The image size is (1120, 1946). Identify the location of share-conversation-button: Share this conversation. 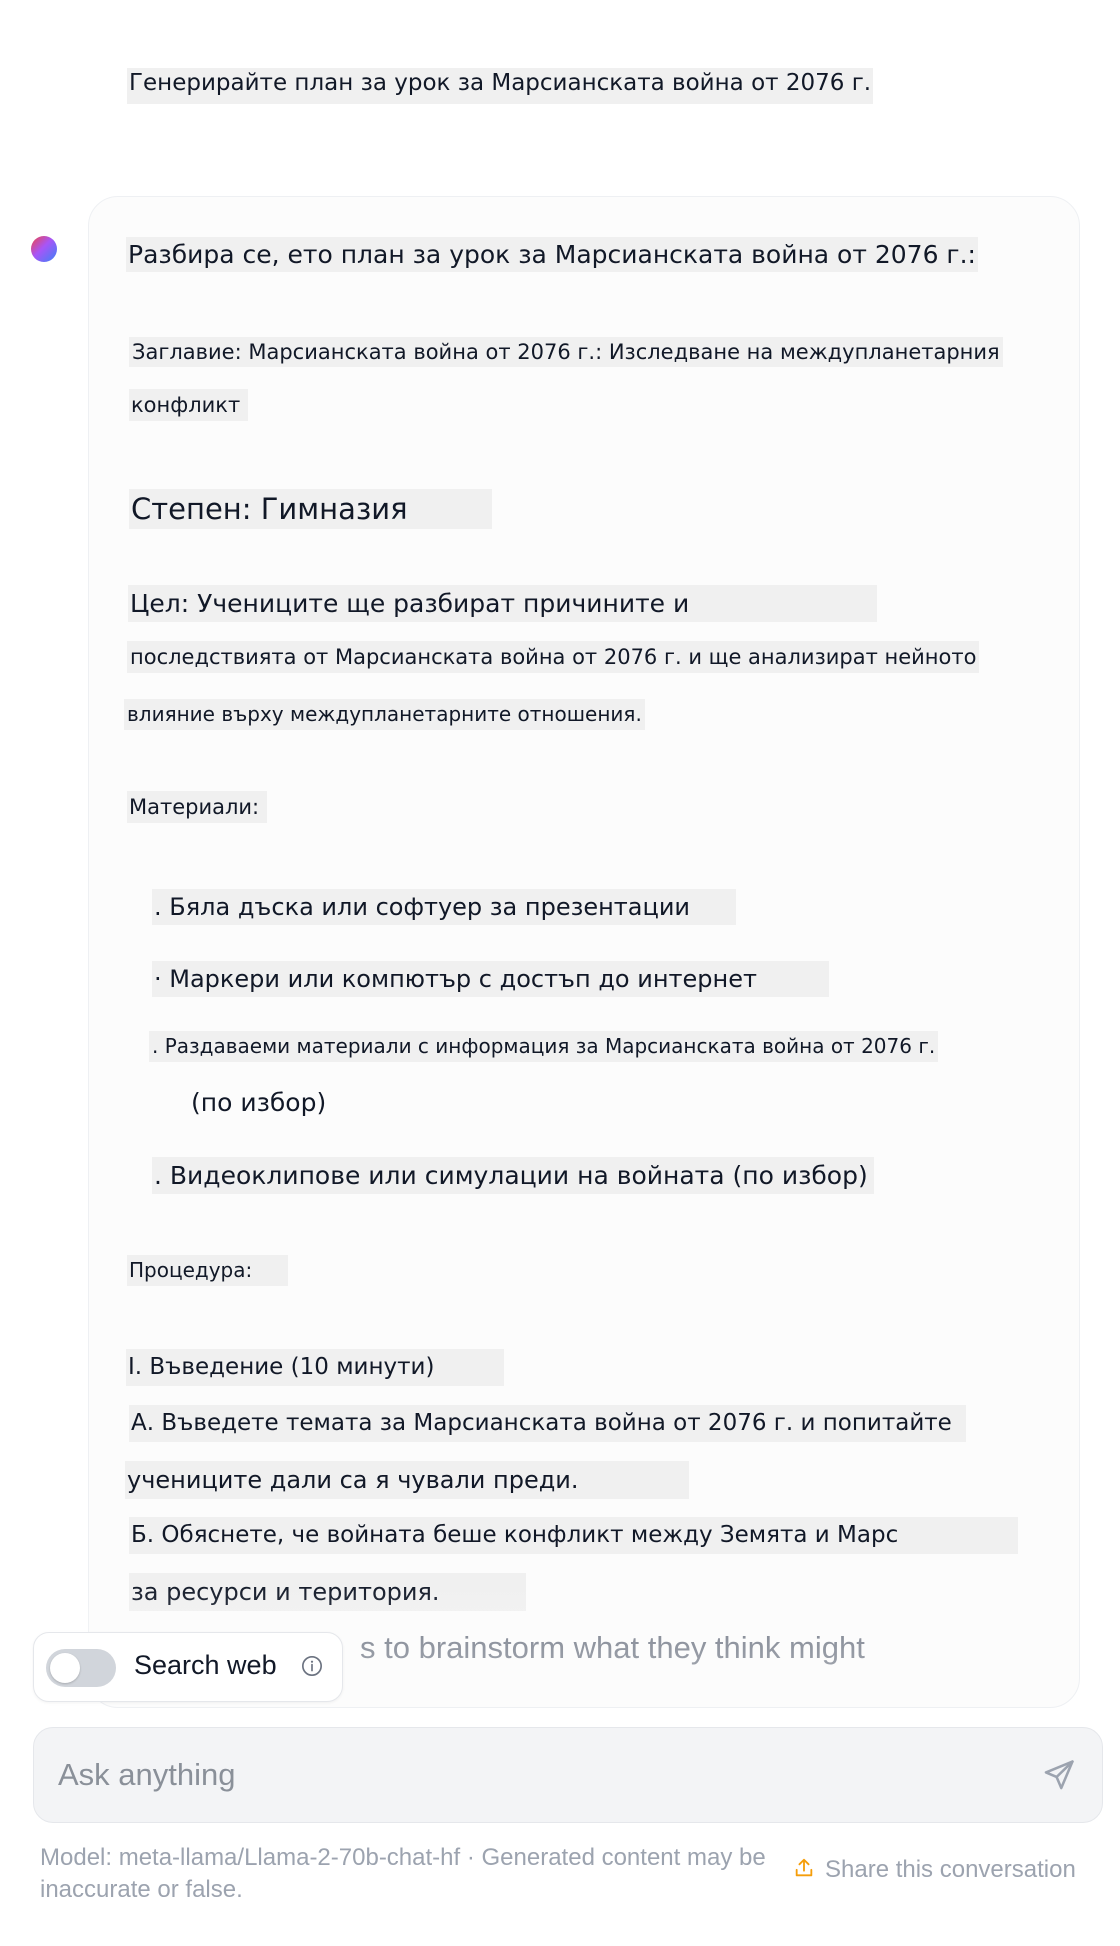
(934, 1870).